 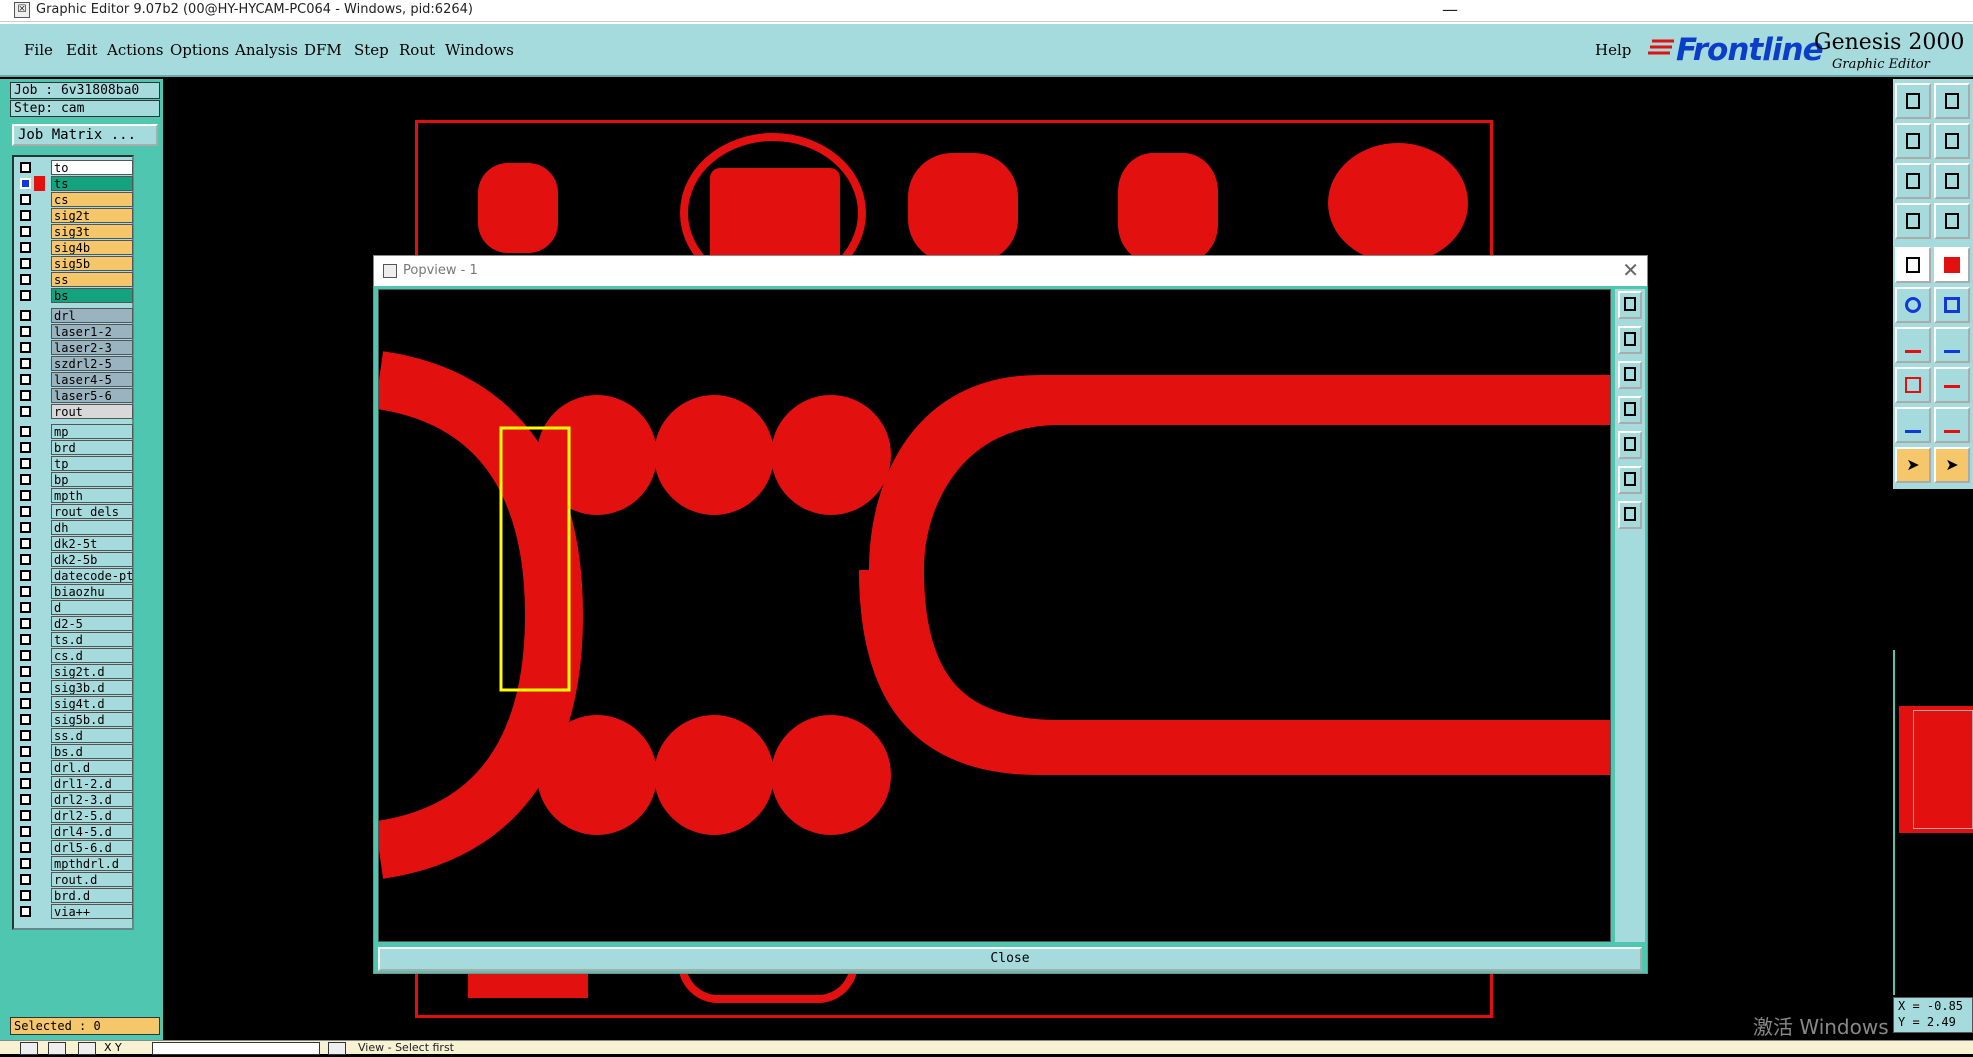 I want to click on layer-name: d2-5, so click(x=92, y=623).